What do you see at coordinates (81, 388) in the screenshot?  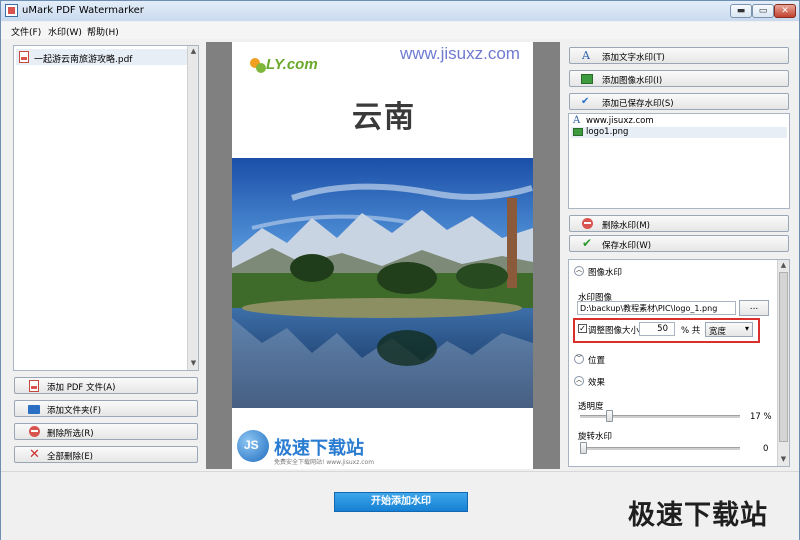 I see `add-pdf-label: 添加 PDF 文件(A)` at bounding box center [81, 388].